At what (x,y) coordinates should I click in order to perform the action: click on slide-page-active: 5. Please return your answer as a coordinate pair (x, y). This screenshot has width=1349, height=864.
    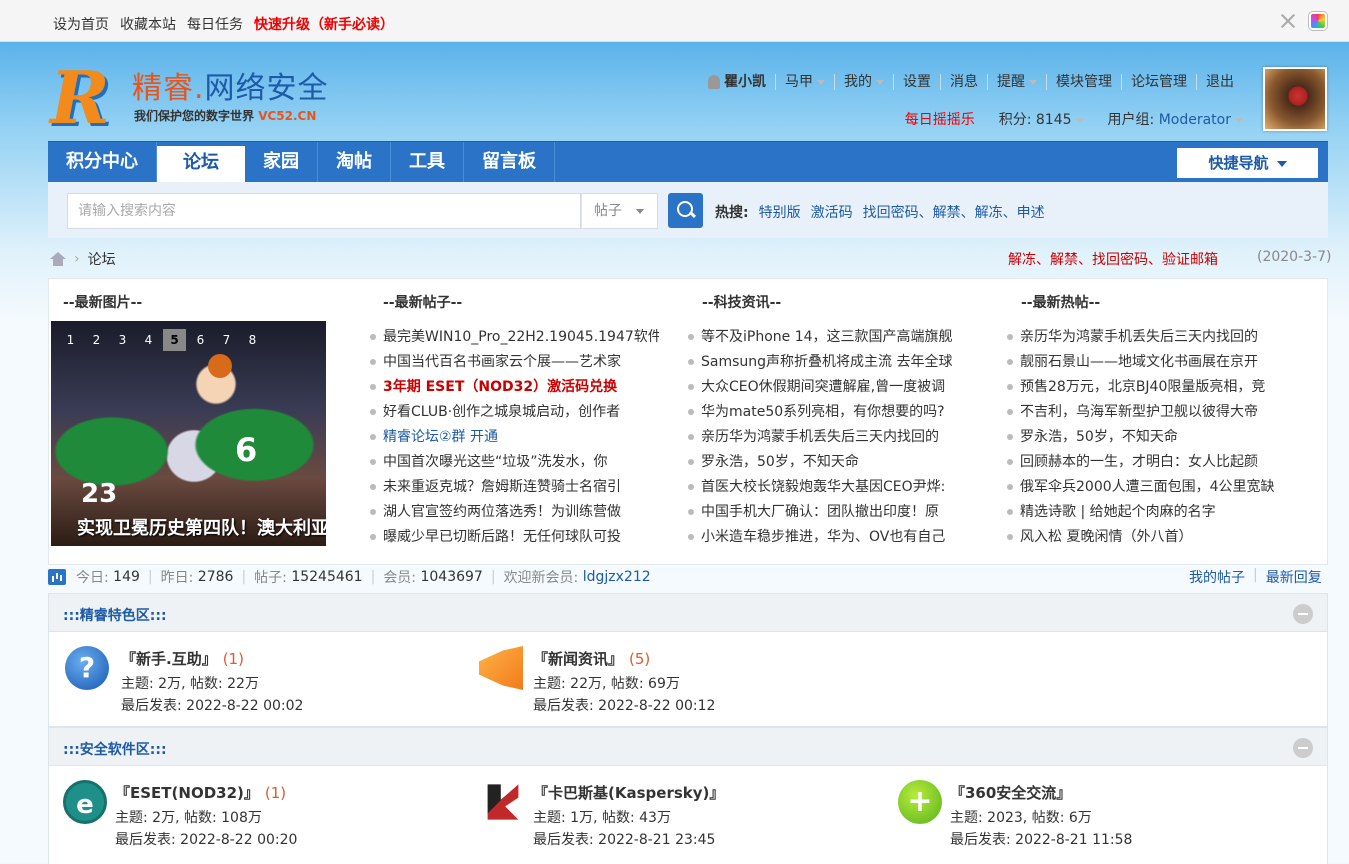
    Looking at the image, I should click on (174, 340).